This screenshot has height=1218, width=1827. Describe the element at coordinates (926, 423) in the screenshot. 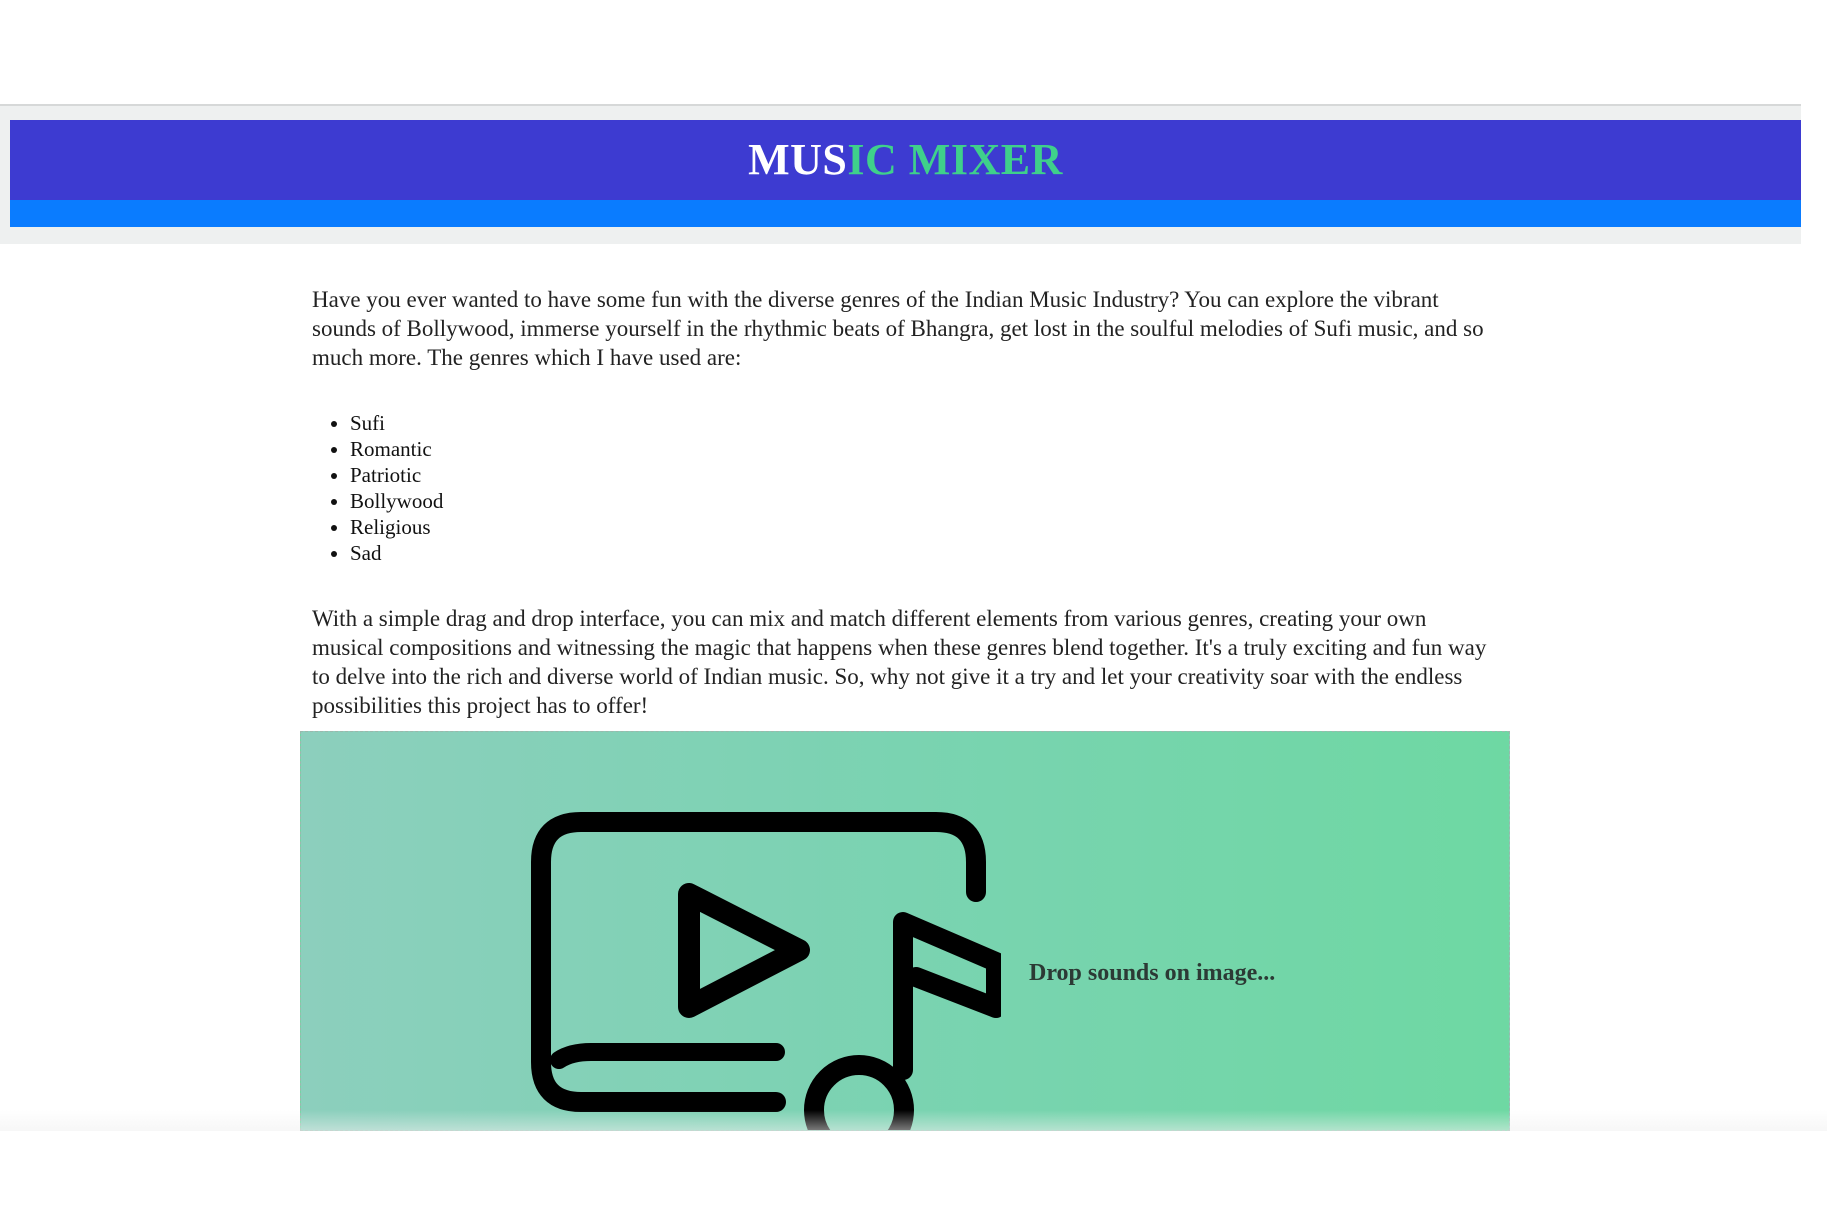

I see `genre-list-item: Sufi` at that location.